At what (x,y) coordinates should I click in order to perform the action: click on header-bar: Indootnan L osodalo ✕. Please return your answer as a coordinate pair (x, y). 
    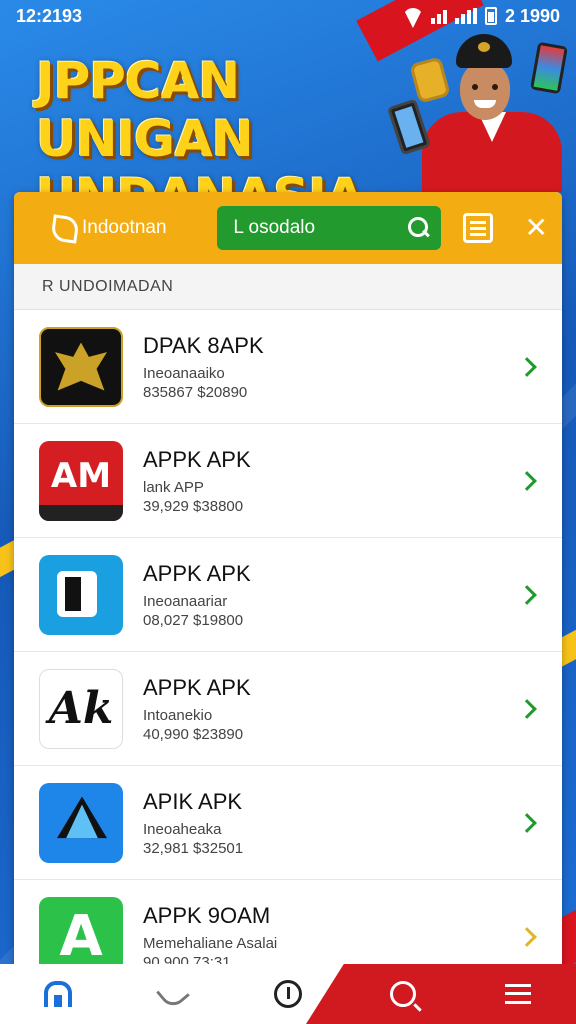
    Looking at the image, I should click on (288, 228).